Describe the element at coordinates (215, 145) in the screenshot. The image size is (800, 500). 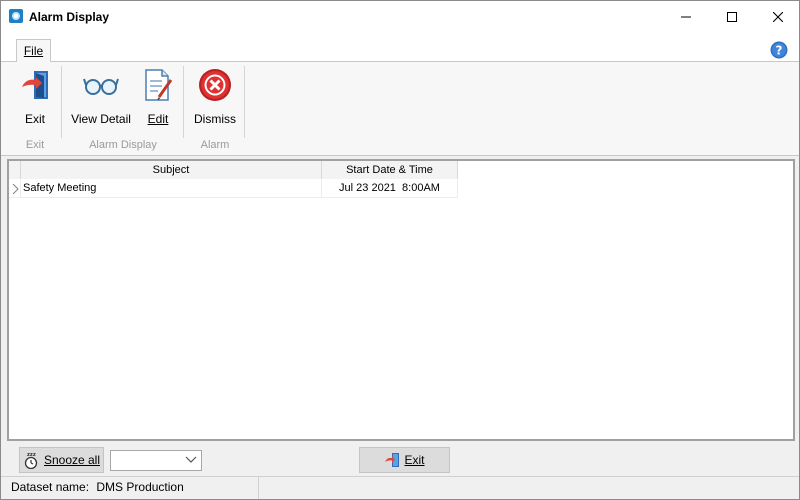
I see `group-label-alarm: Alarm` at that location.